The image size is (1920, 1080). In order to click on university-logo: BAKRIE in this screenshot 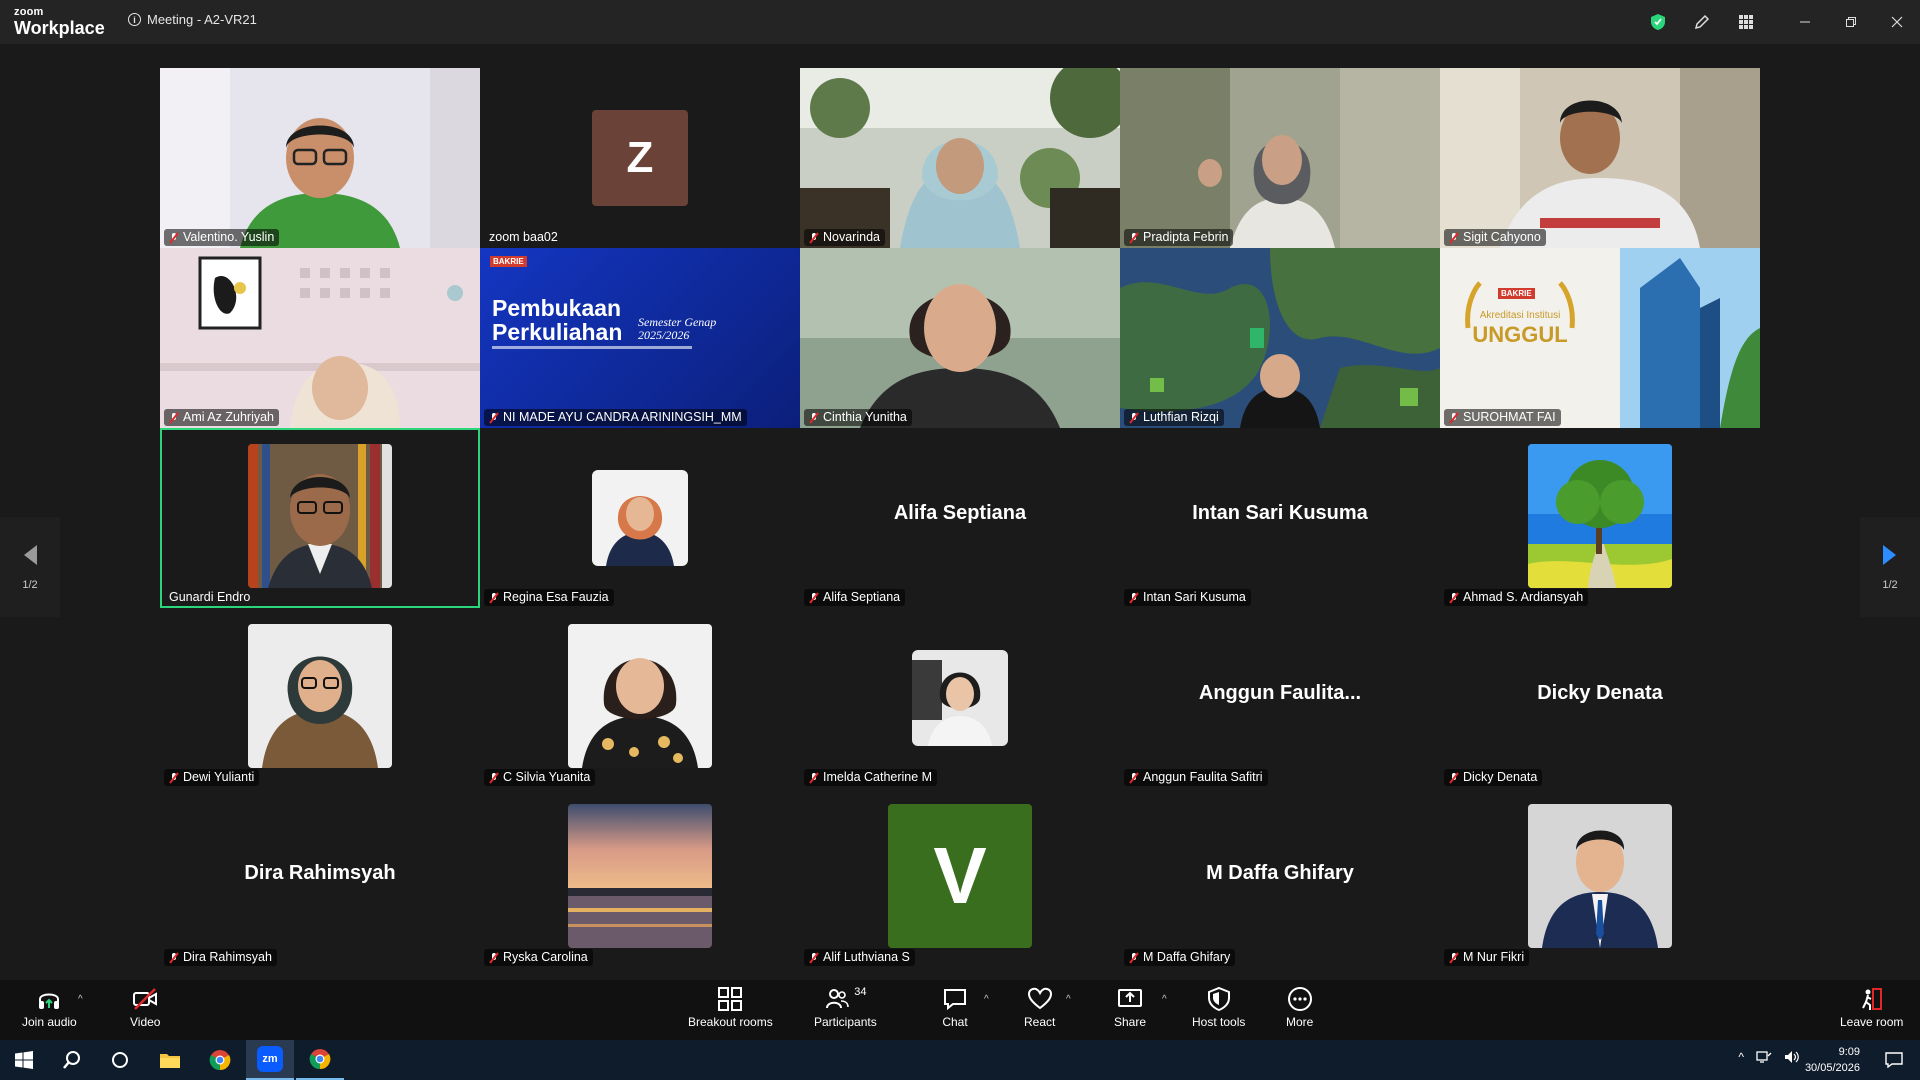, I will do `click(1516, 293)`.